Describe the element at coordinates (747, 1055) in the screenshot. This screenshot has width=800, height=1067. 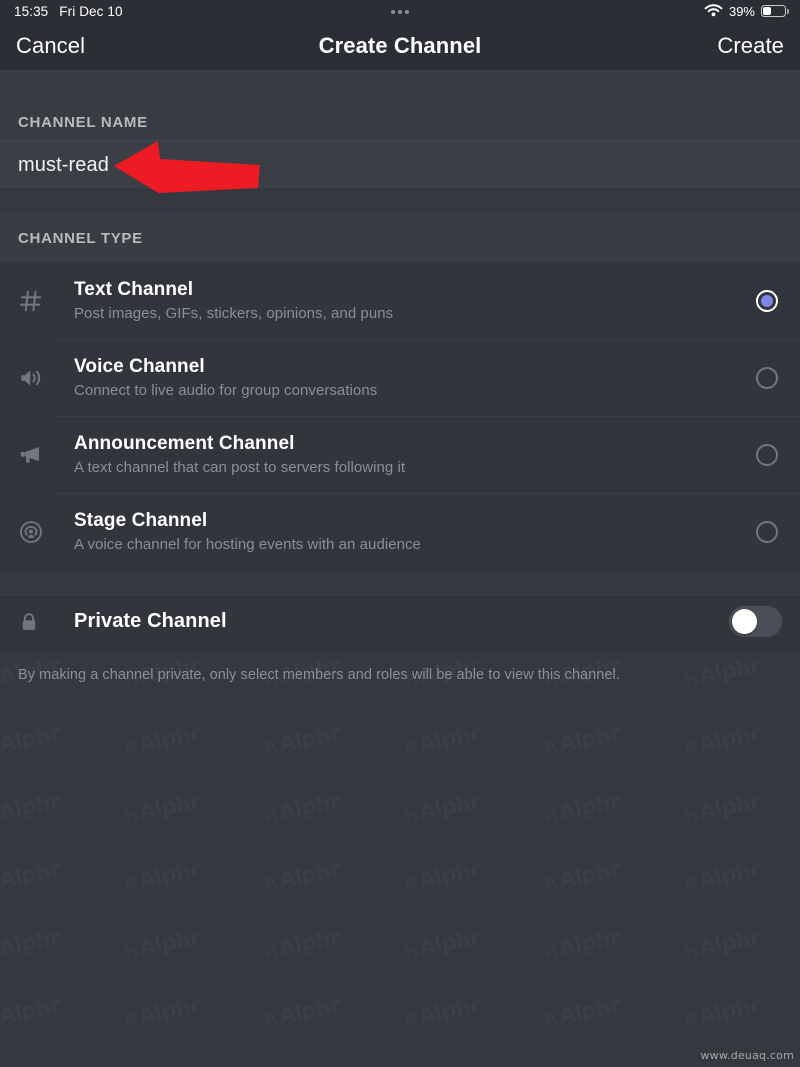
I see `site-watermark: www.deuaq.com` at that location.